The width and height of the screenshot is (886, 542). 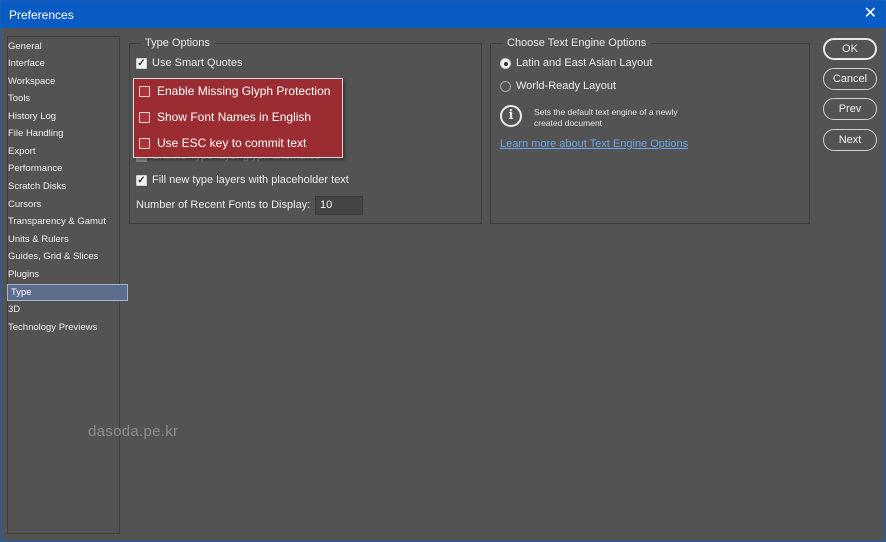 I want to click on text-engine-title: Choose Text Engine Options, so click(x=577, y=43).